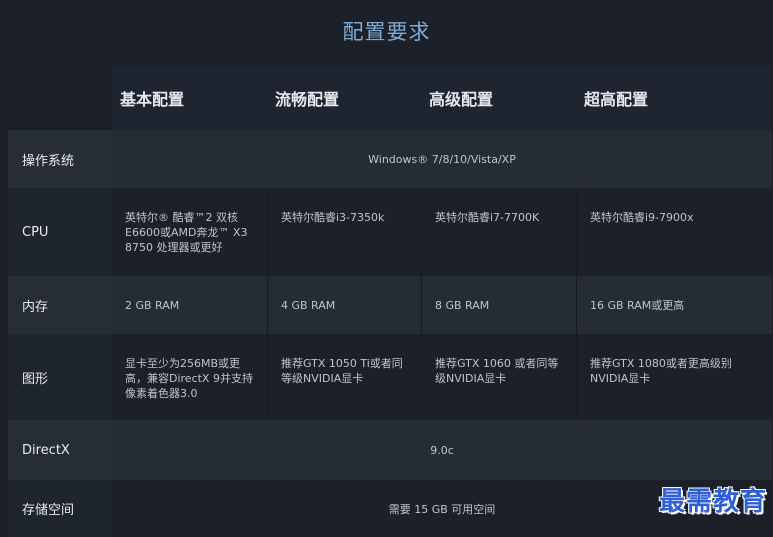 The image size is (773, 537). What do you see at coordinates (674, 232) in the screenshot?
I see `cpu-ultra: 英特尔酷睿i9-7900x` at bounding box center [674, 232].